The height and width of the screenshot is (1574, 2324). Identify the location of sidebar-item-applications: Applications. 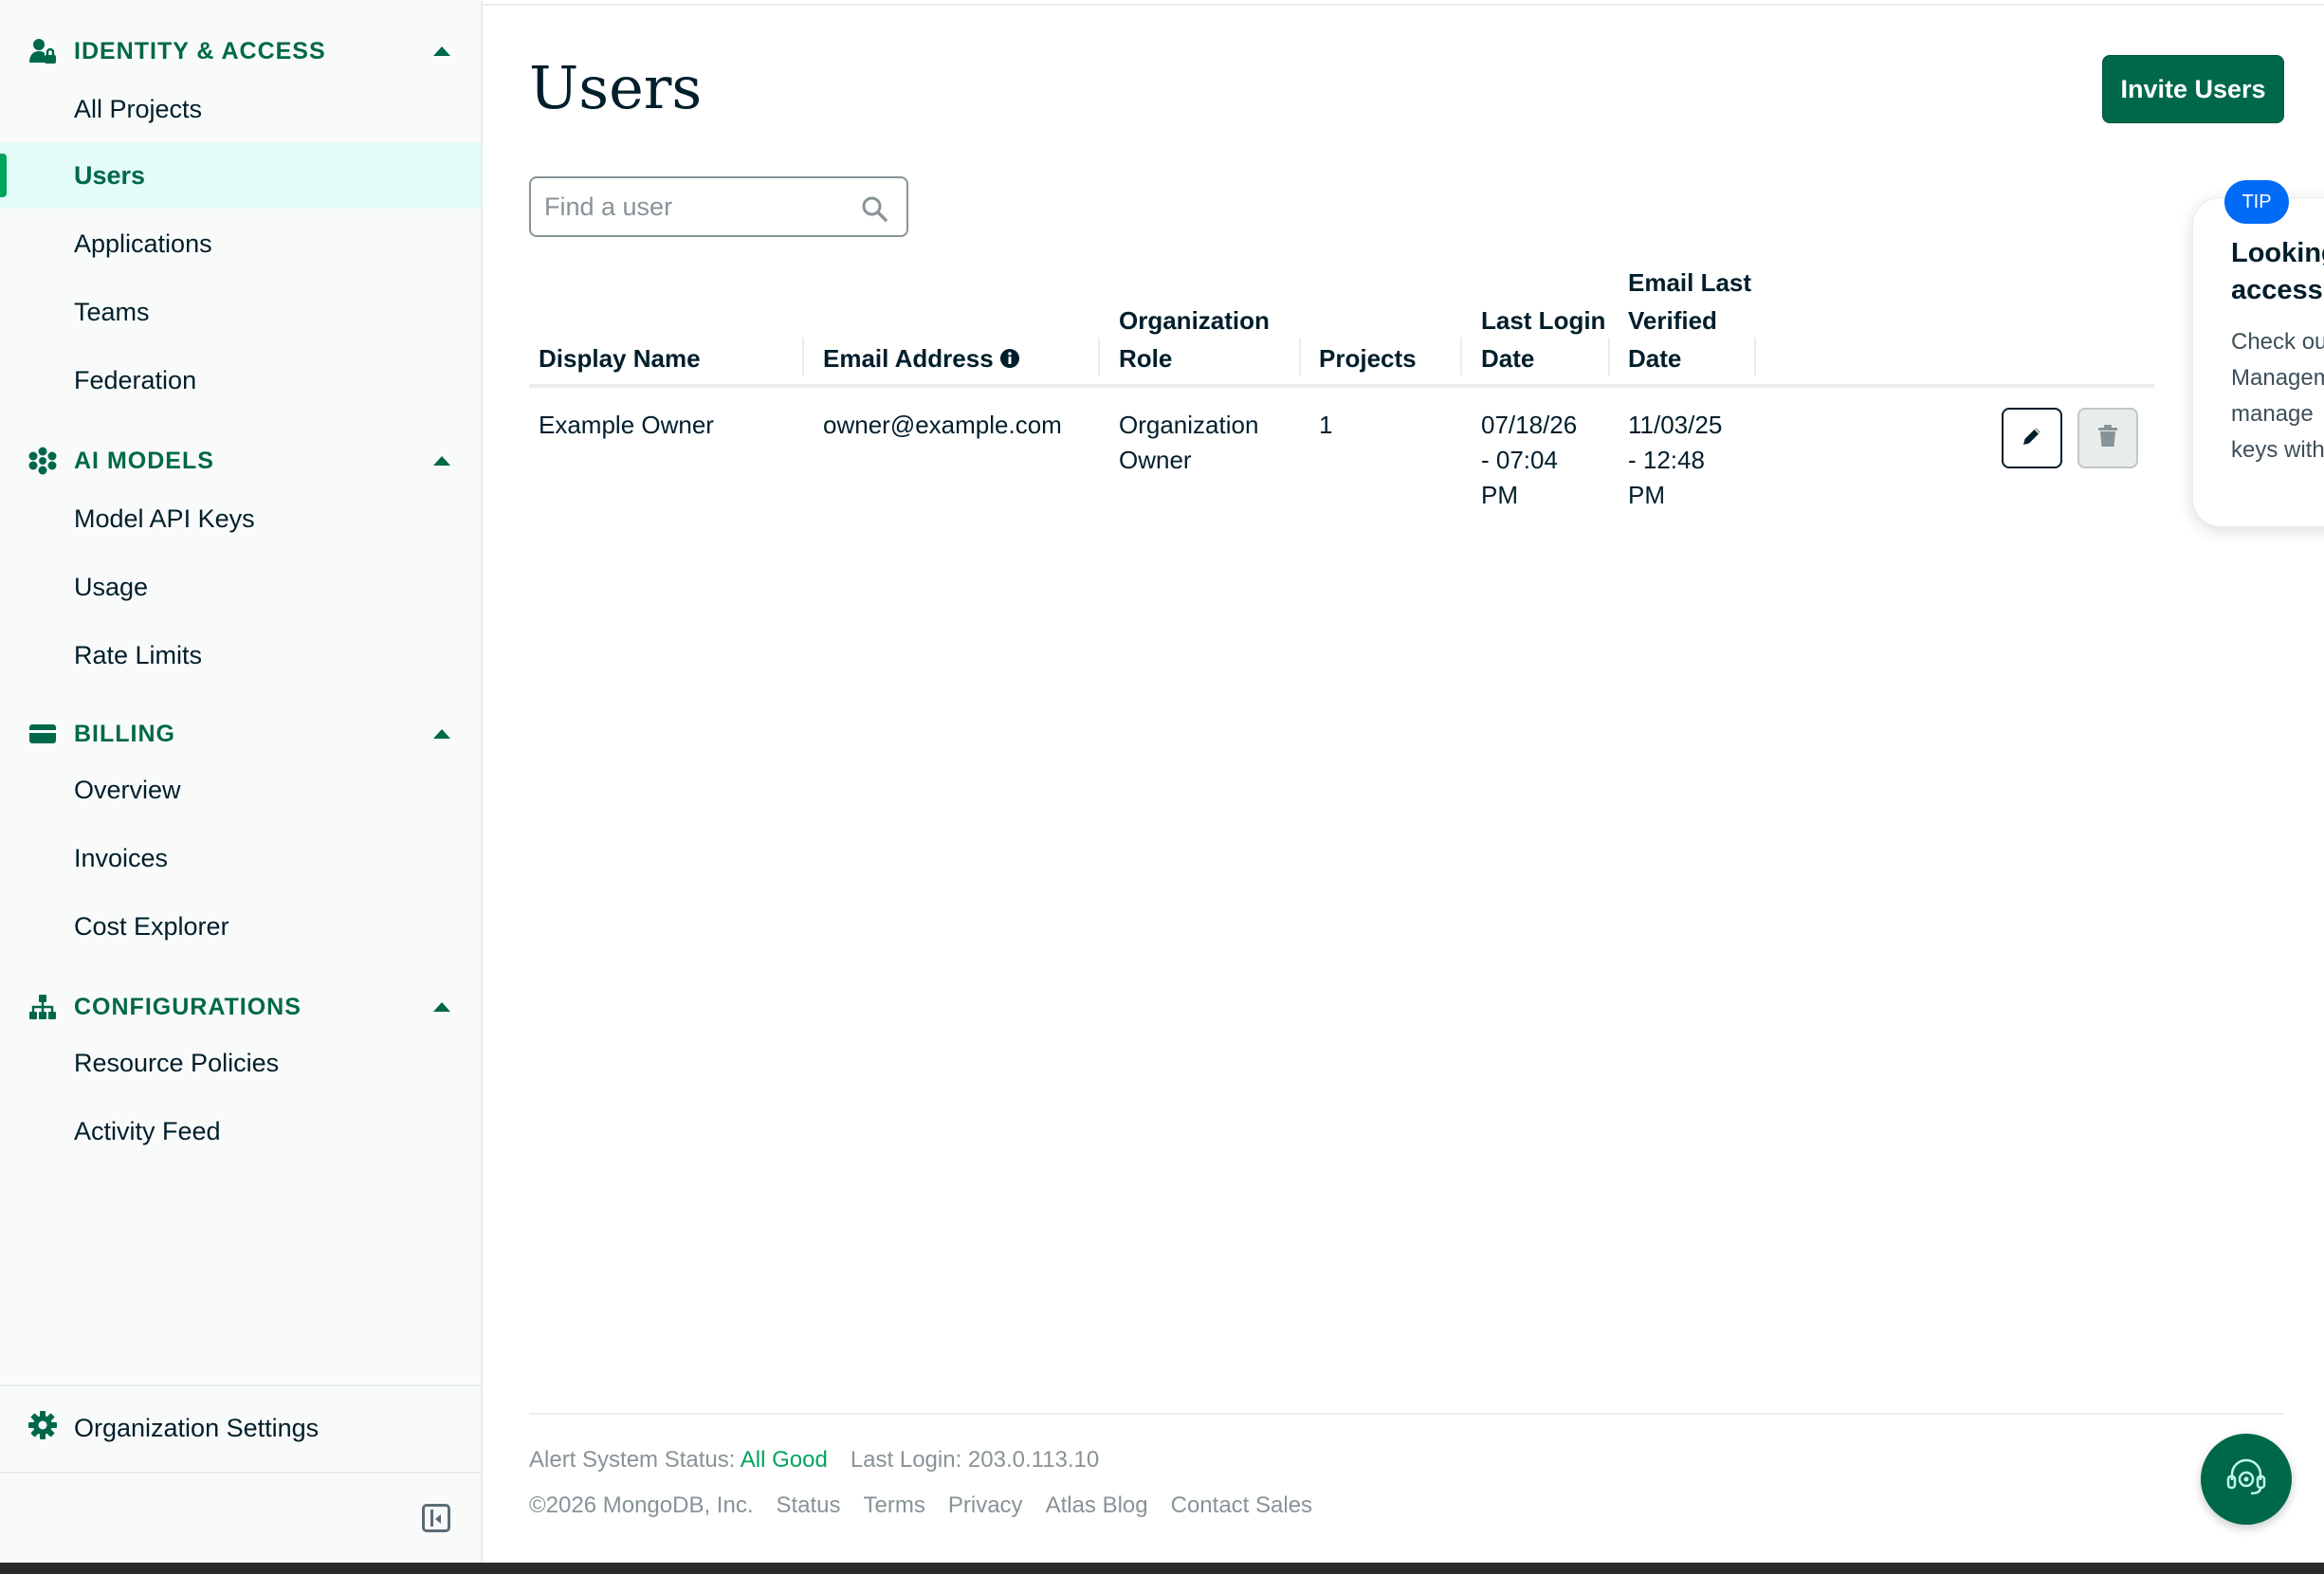
(240, 243).